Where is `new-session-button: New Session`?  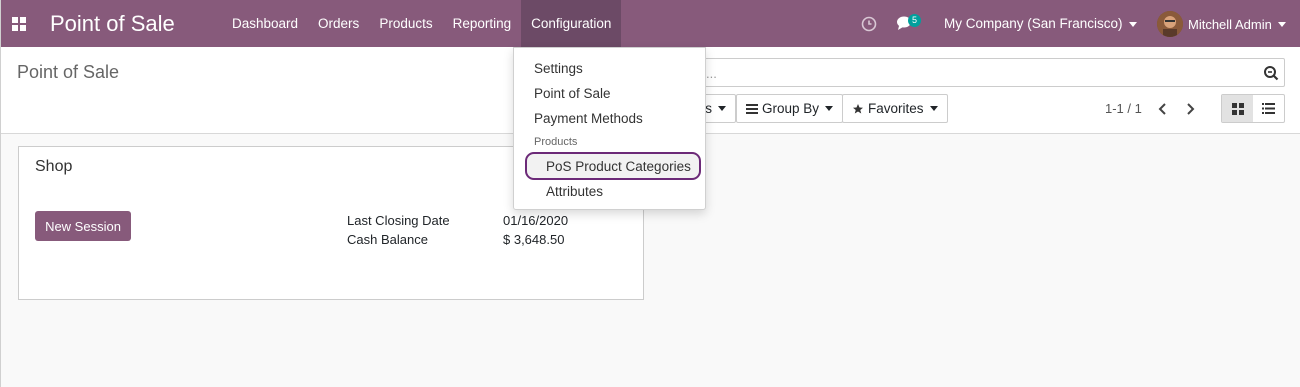 new-session-button: New Session is located at coordinates (83, 226).